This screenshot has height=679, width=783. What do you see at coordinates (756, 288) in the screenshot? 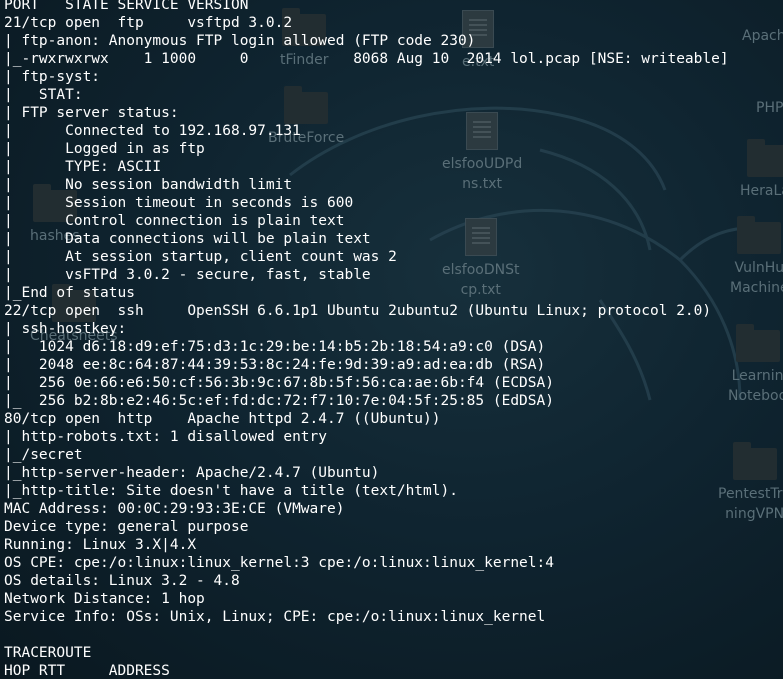
I see `desktop-icon-label: Machine` at bounding box center [756, 288].